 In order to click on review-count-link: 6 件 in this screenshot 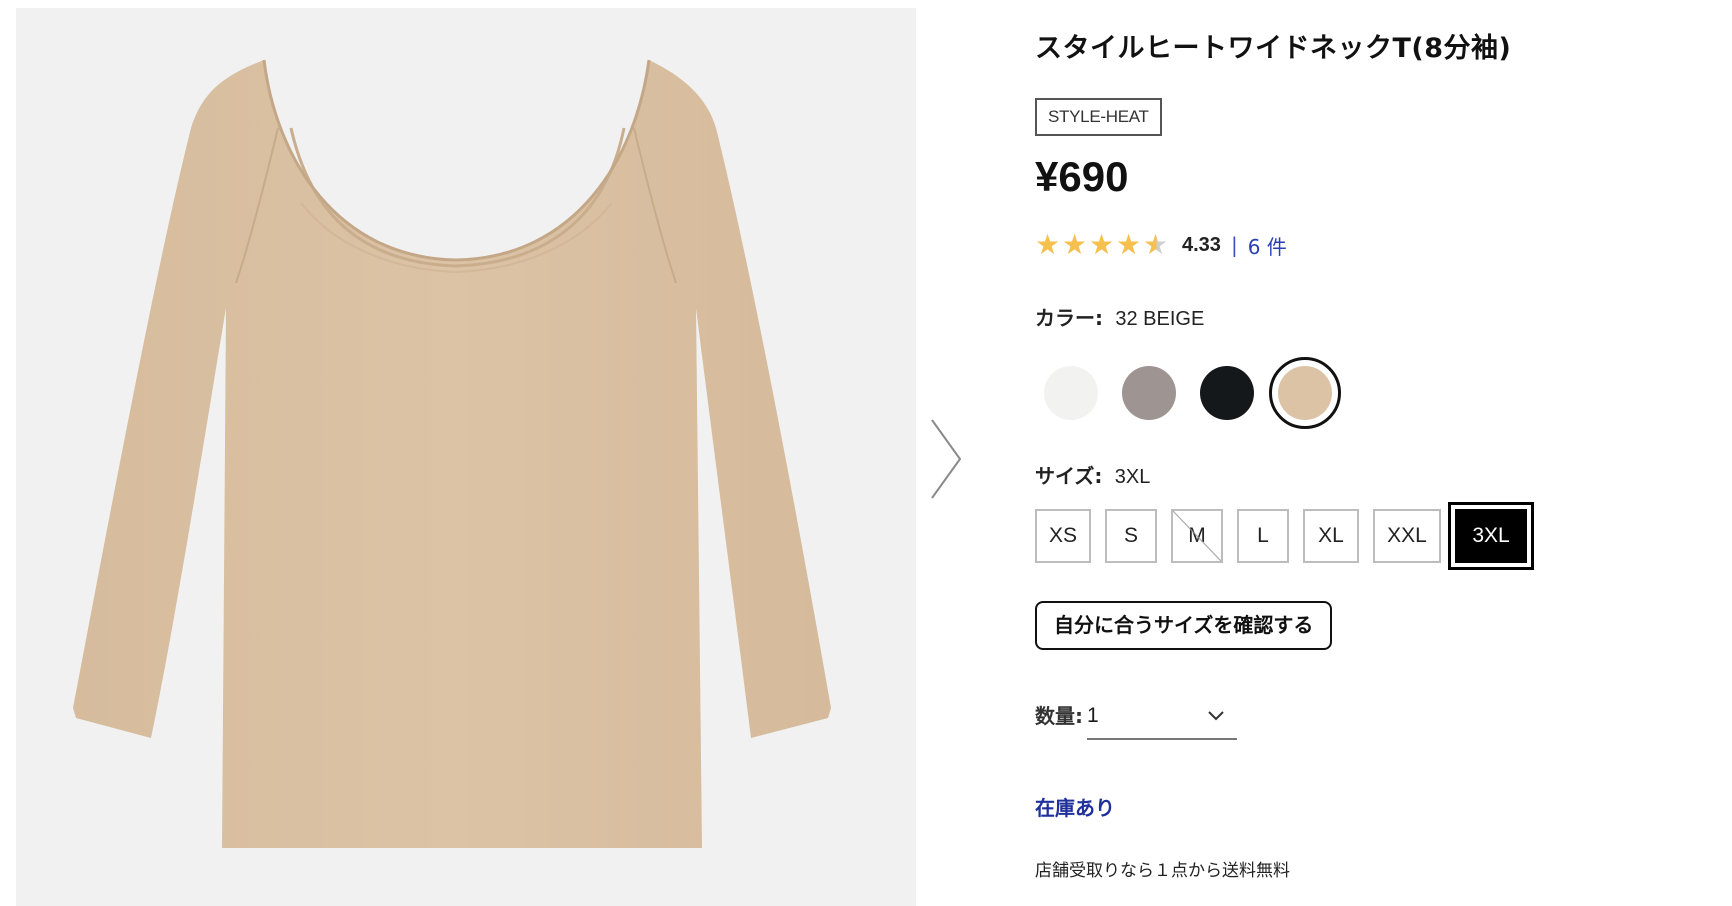, I will do `click(1267, 245)`.